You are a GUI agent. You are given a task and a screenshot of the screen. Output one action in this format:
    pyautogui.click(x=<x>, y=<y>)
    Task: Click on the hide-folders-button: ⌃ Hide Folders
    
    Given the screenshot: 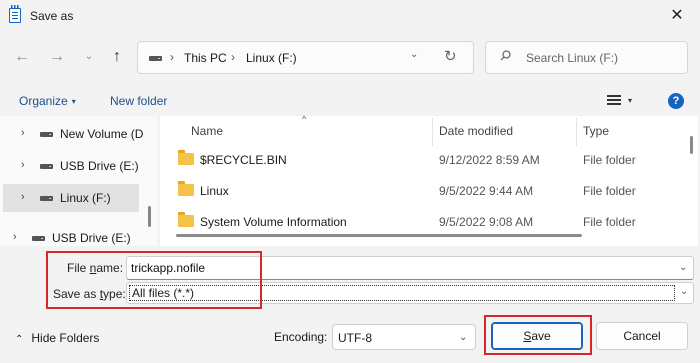 What is the action you would take?
    pyautogui.click(x=57, y=338)
    